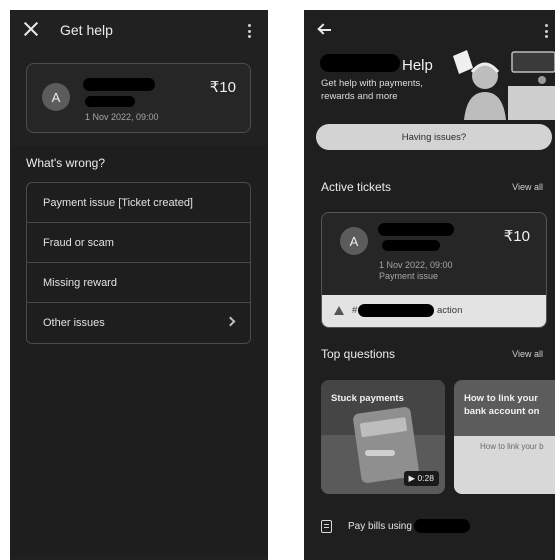  Describe the element at coordinates (230, 321) in the screenshot. I see `chevron-right-icon` at that location.